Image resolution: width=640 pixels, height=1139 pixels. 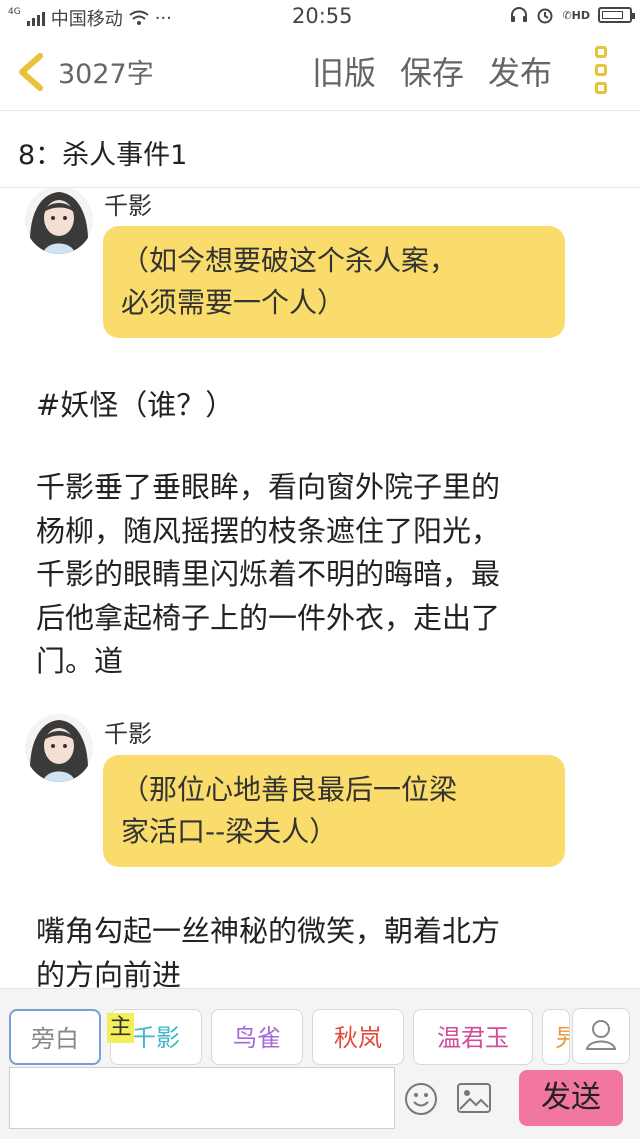 What do you see at coordinates (320, 149) in the screenshot?
I see `chapter-title-bar: 8：杀人事件1` at bounding box center [320, 149].